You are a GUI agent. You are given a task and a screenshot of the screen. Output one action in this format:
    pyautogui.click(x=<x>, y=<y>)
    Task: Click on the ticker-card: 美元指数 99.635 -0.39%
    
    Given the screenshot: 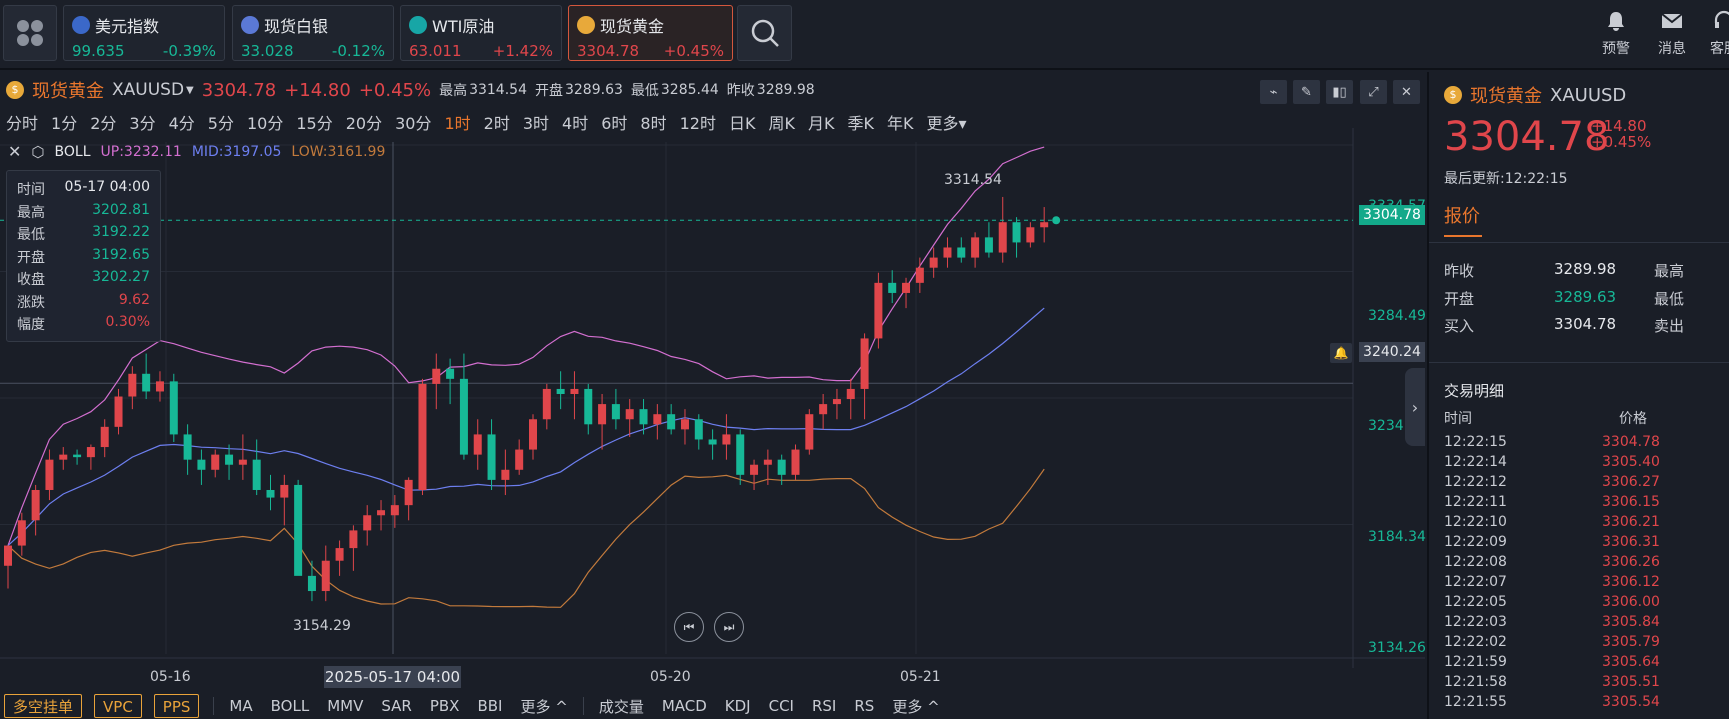 What is the action you would take?
    pyautogui.click(x=144, y=33)
    